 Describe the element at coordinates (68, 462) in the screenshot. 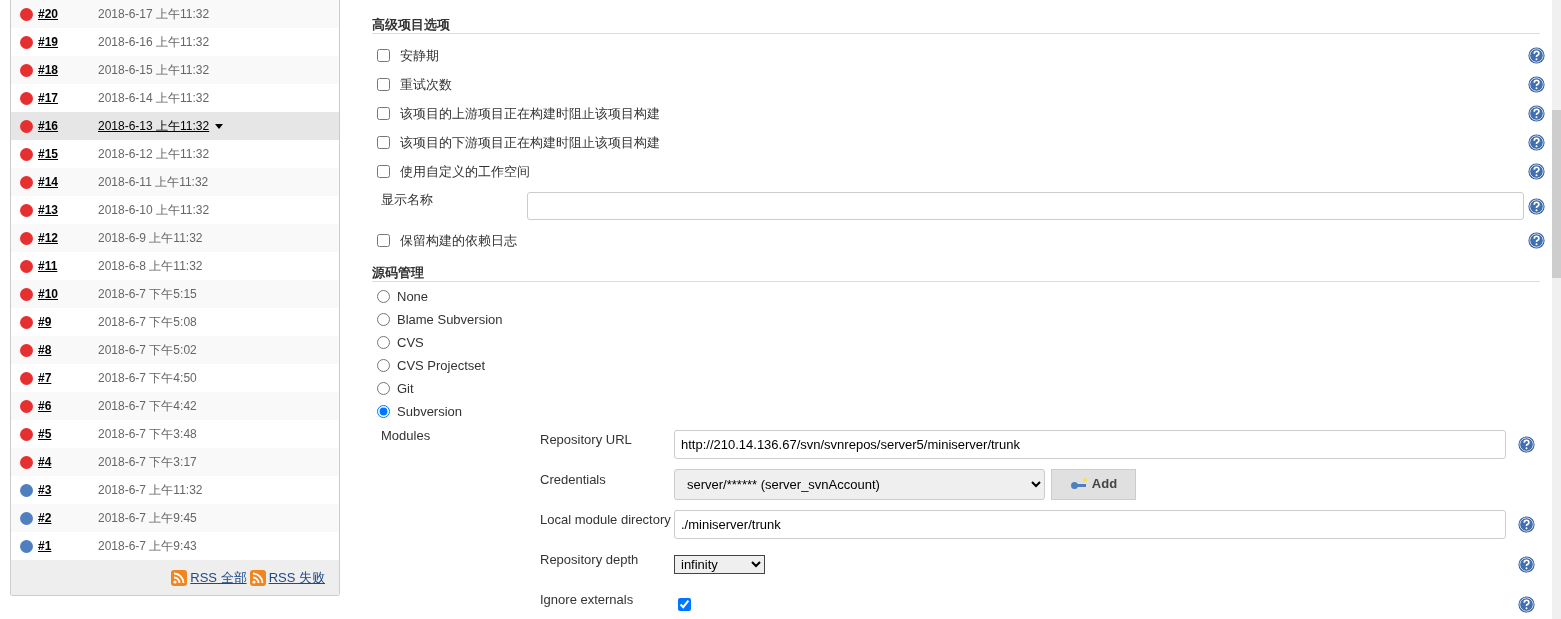

I see `build-number-link: #4` at that location.